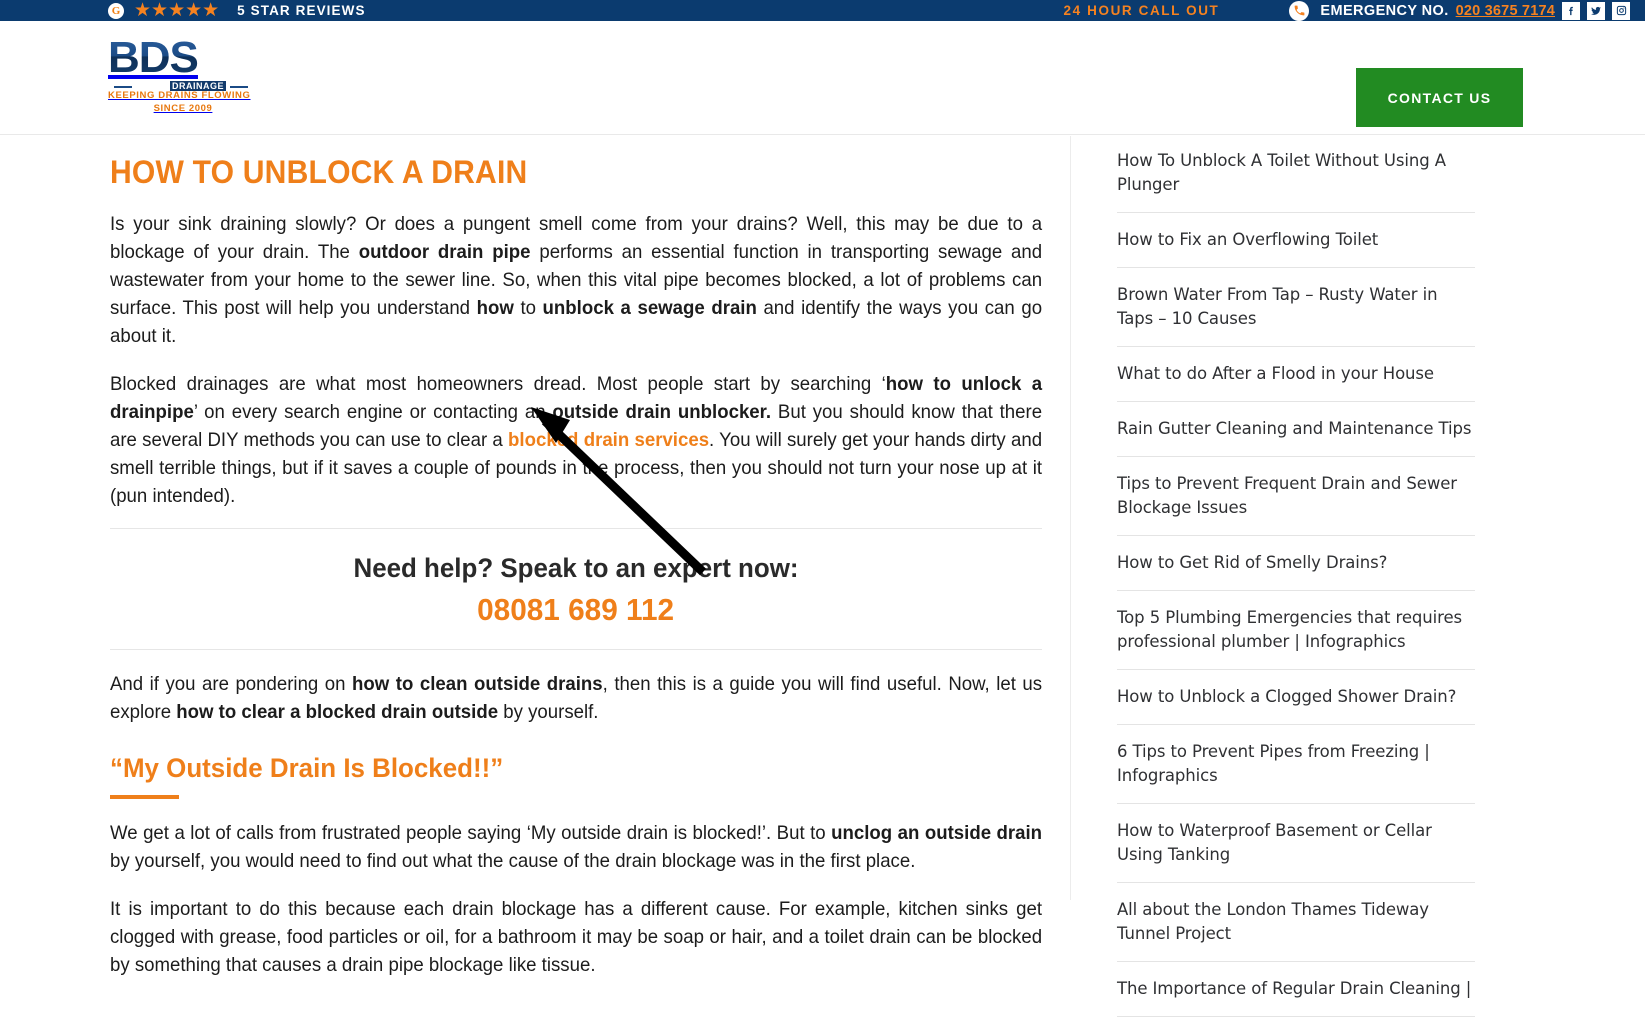  I want to click on phone-icon, so click(1299, 10).